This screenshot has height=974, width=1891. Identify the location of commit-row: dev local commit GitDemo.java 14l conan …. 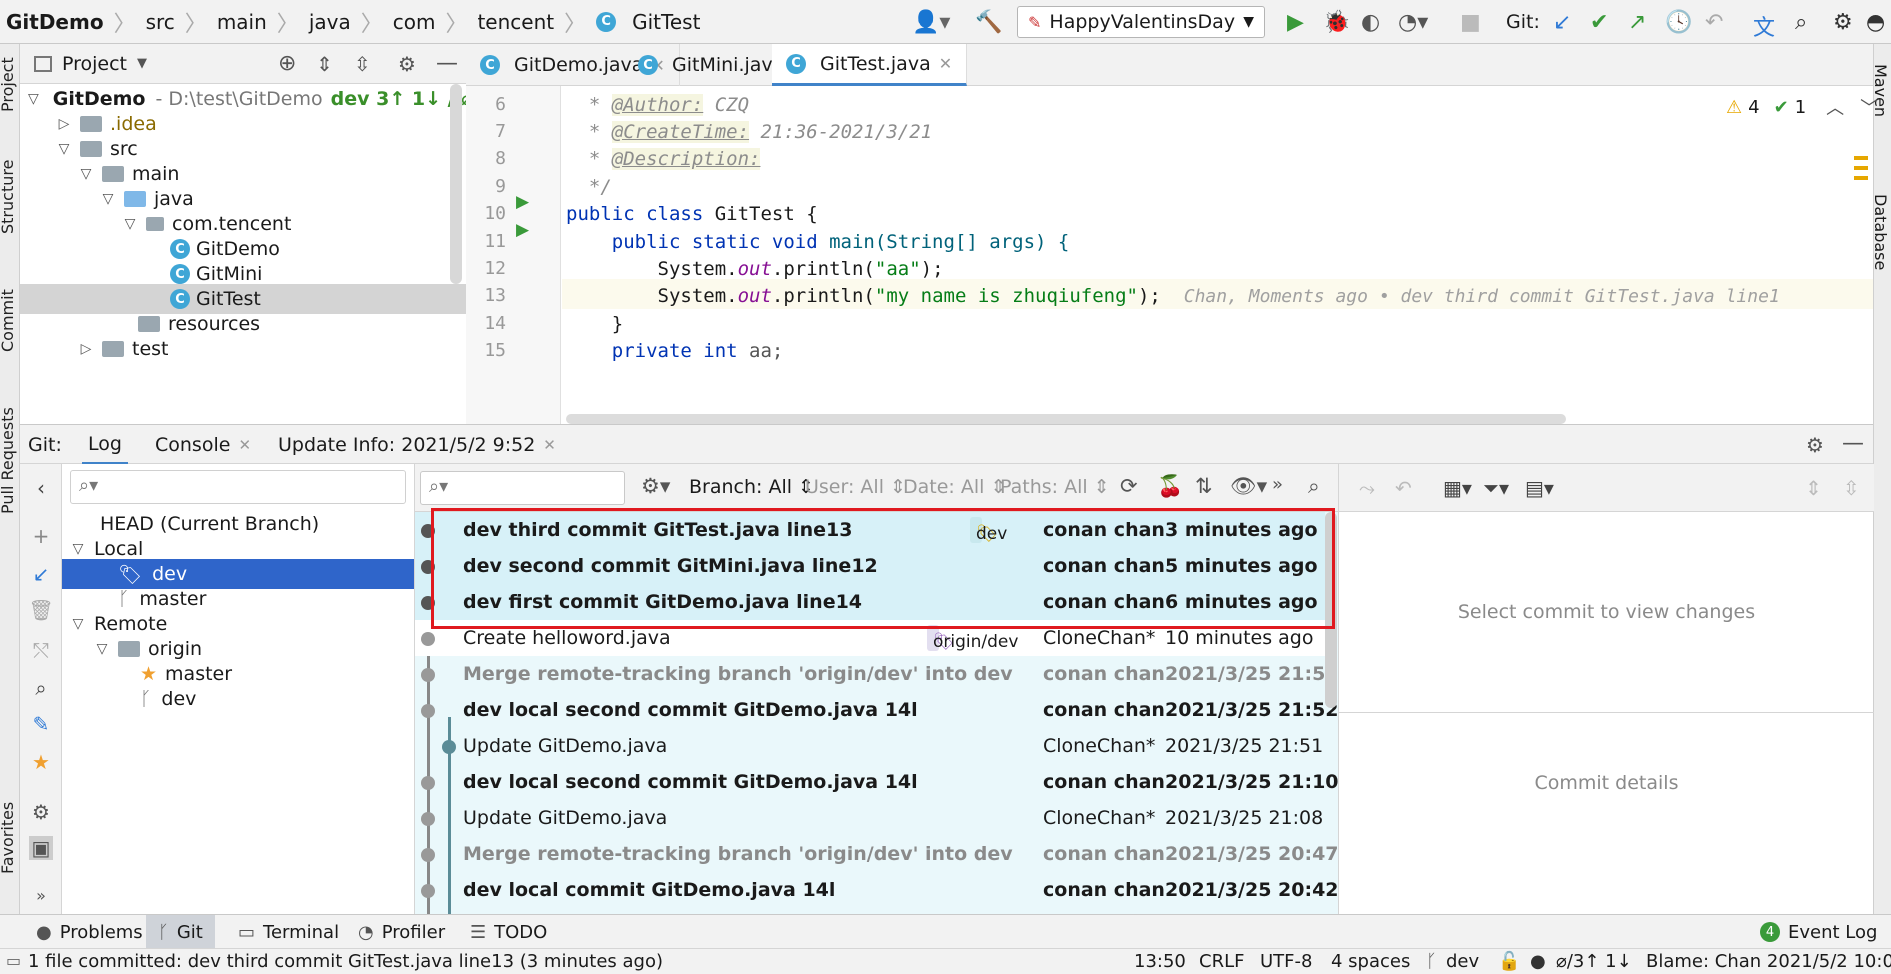
(877, 890).